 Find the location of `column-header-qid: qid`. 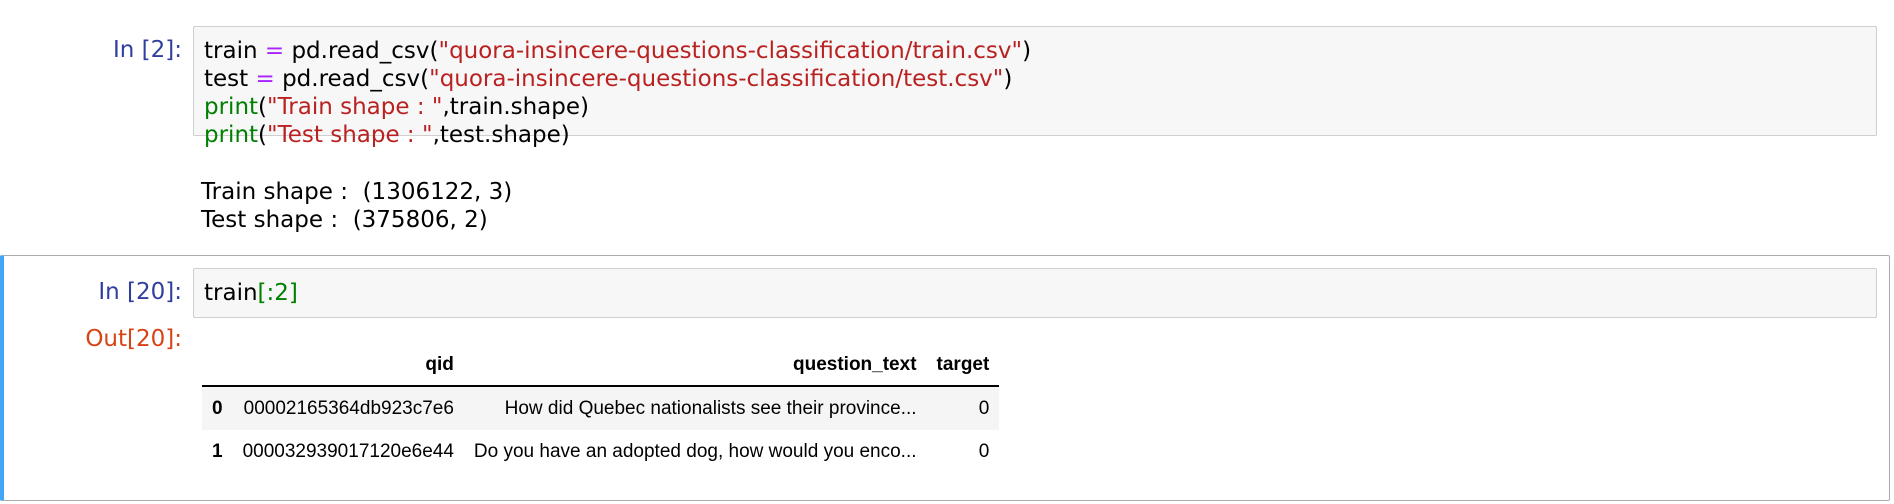

column-header-qid: qid is located at coordinates (348, 366).